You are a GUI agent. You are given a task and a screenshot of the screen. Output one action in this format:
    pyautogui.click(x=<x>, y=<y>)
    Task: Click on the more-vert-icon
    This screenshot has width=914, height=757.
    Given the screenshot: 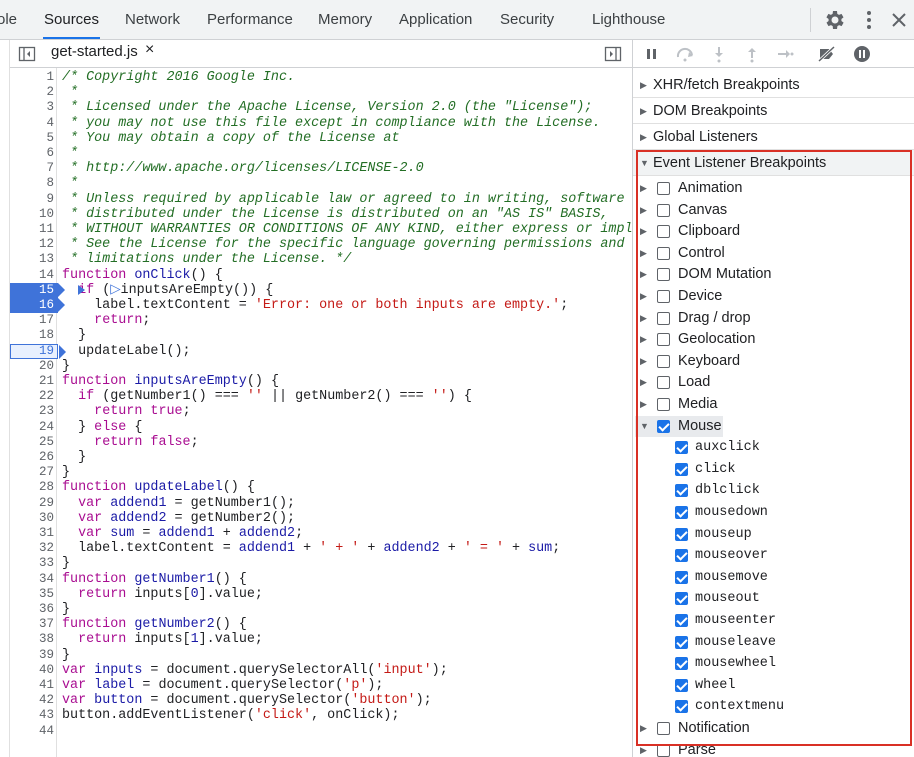 What is the action you would take?
    pyautogui.click(x=869, y=20)
    